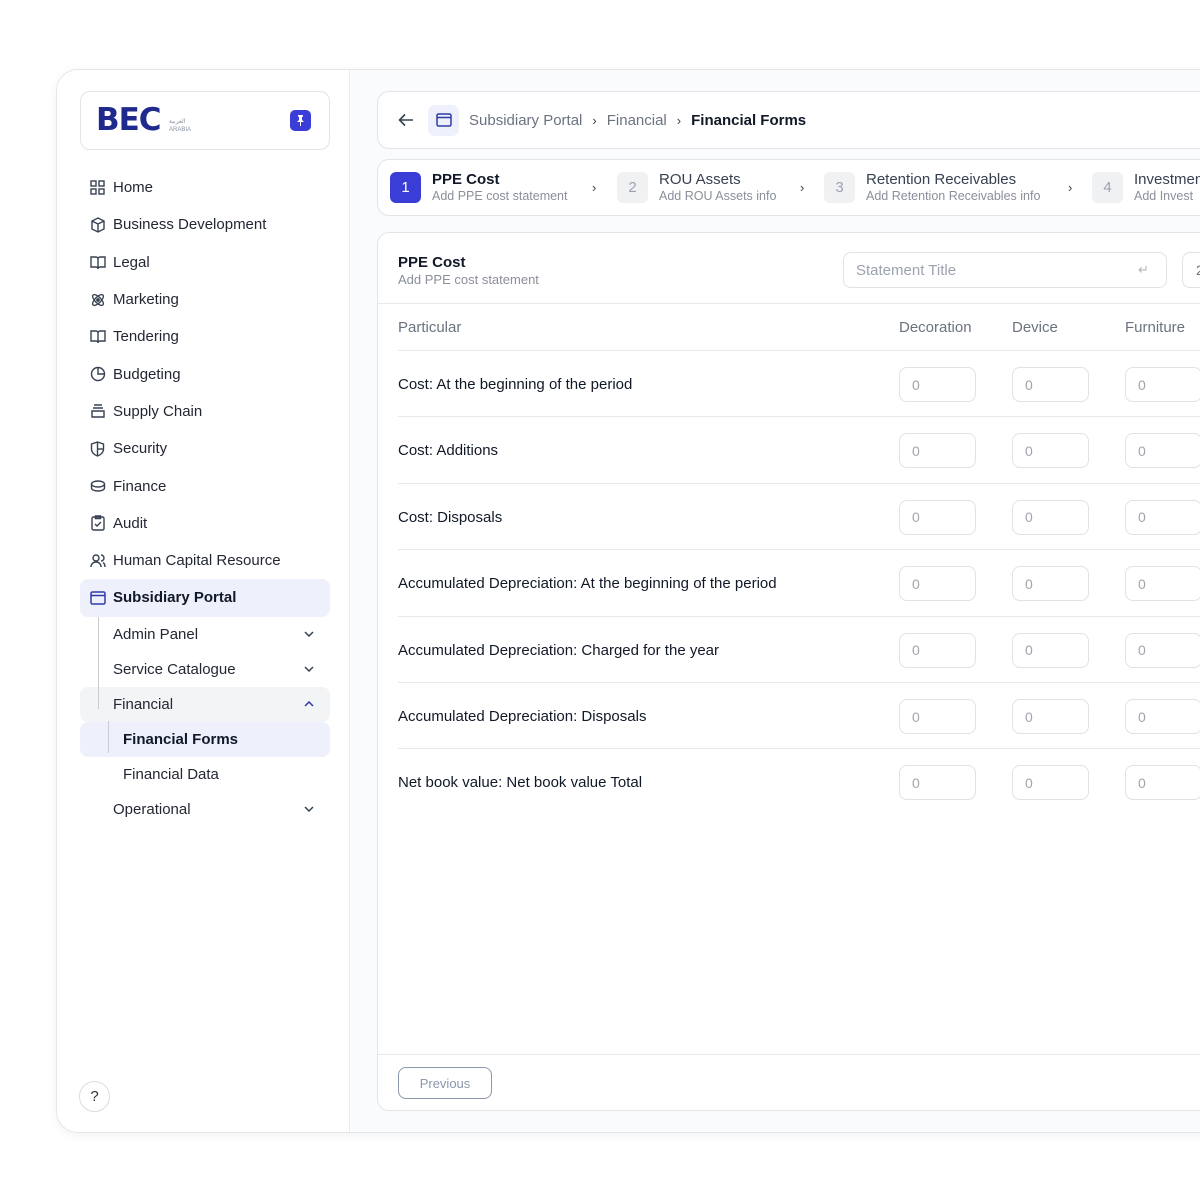 The width and height of the screenshot is (1200, 1200). I want to click on step-ppe-cost: 1 PPE Cost Add PPE cost statement, so click(479, 187).